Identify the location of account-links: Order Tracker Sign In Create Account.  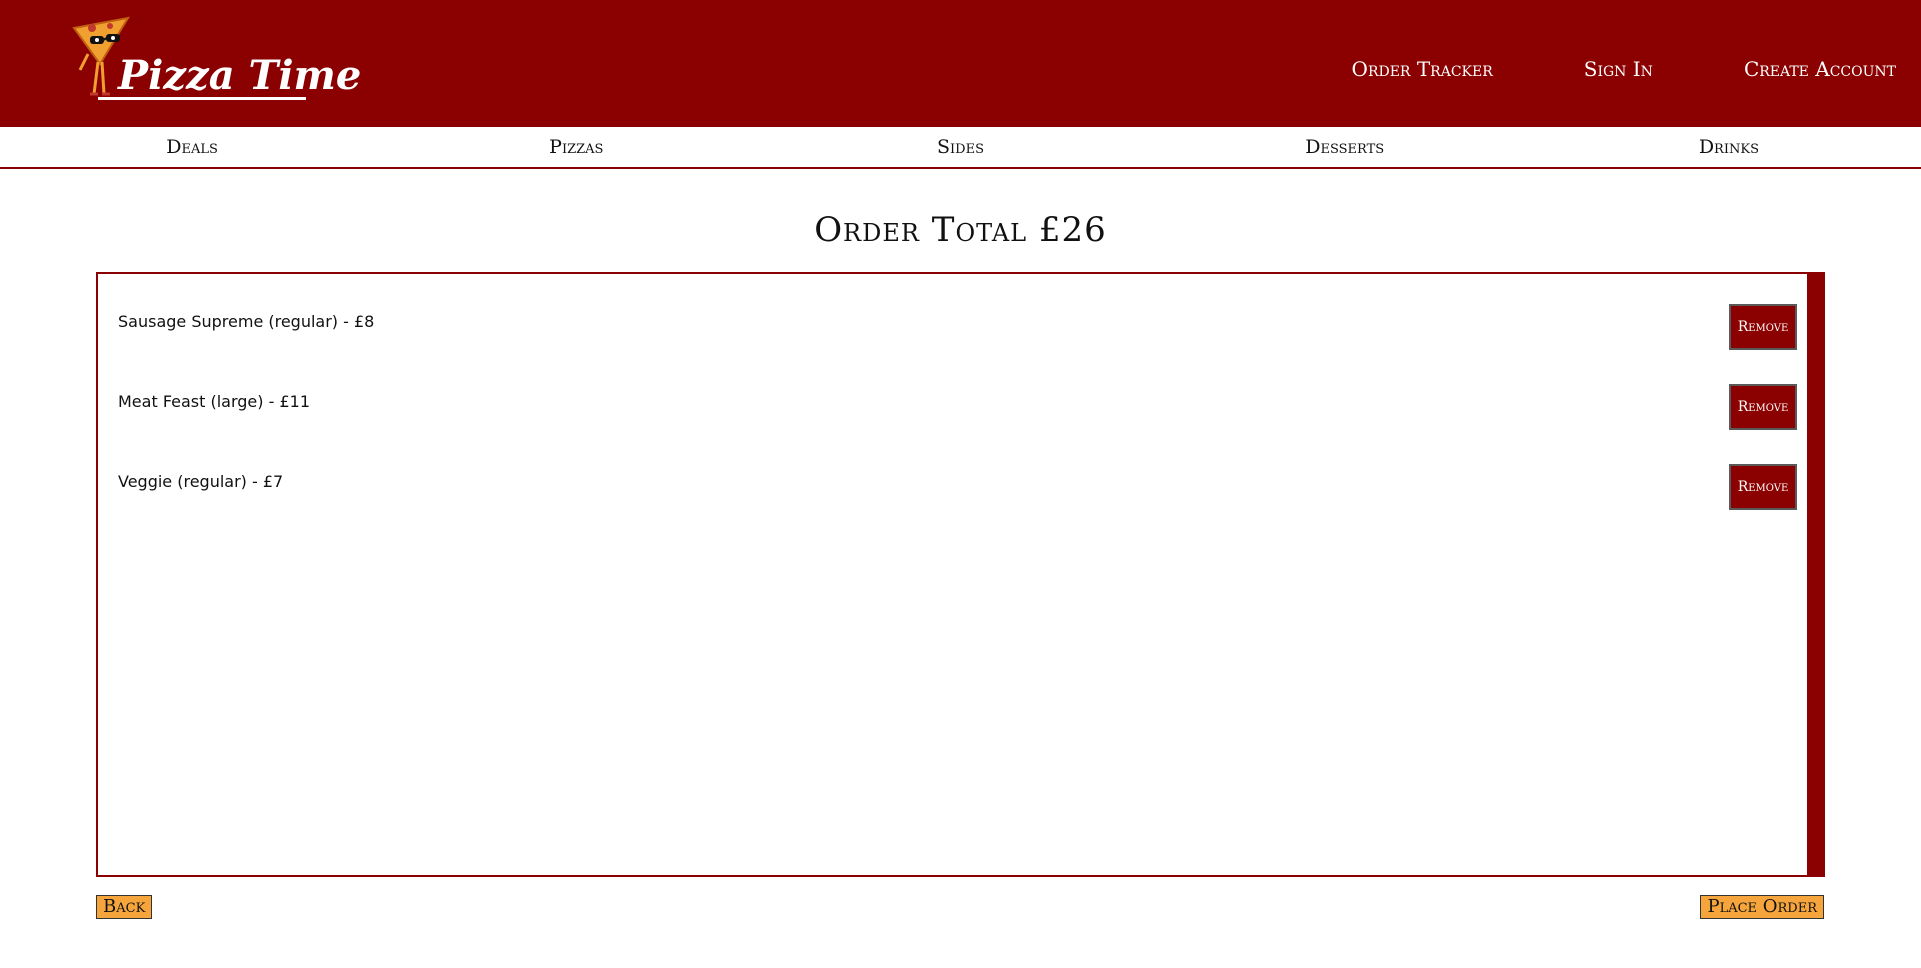
(1624, 69).